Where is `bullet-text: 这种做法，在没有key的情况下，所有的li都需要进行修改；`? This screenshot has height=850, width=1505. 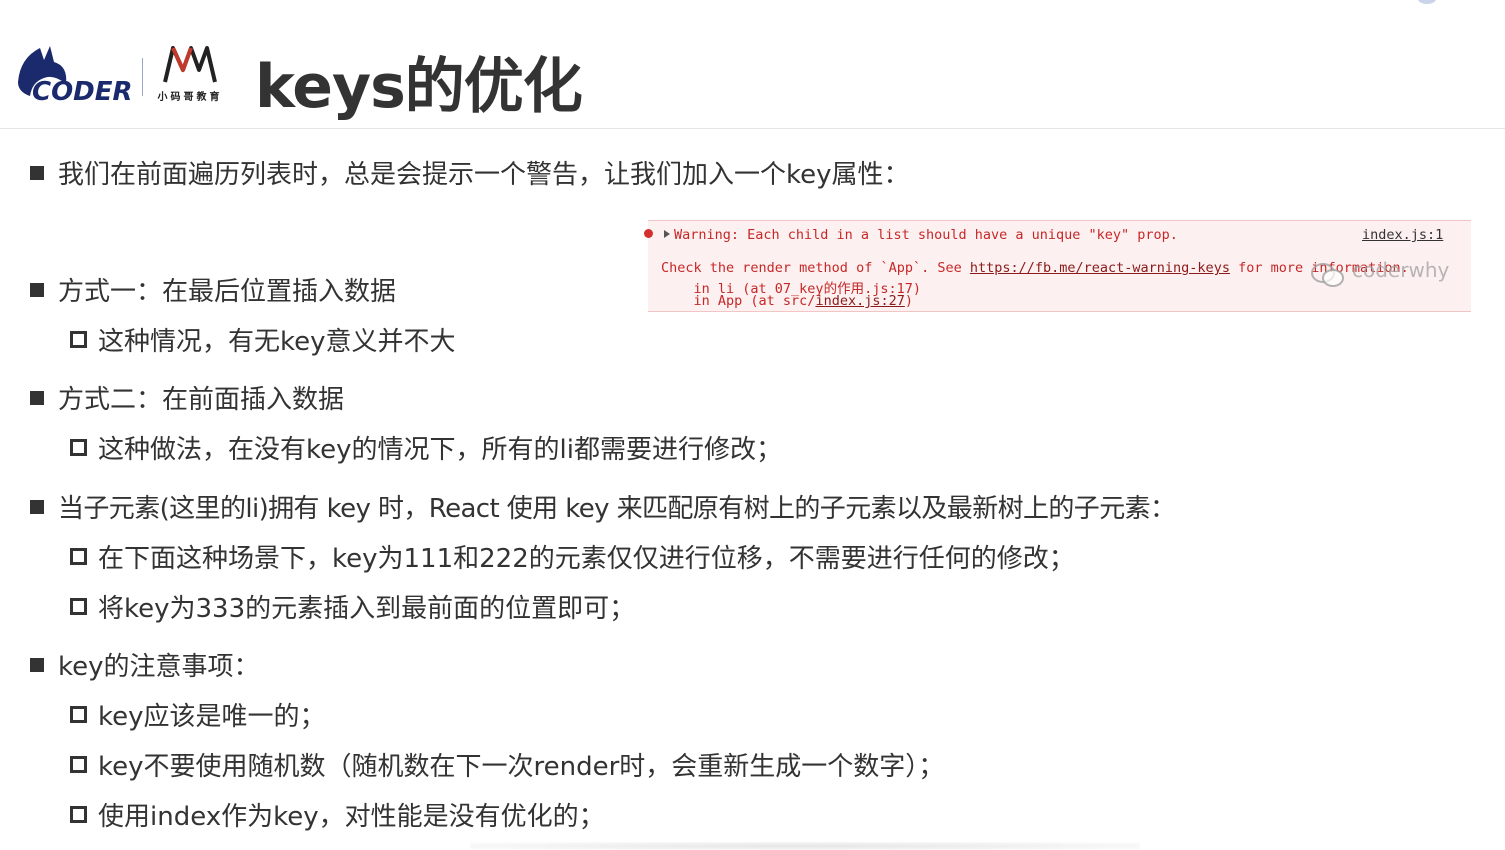 bullet-text: 这种做法，在没有key的情况下，所有的li都需要进行修改； is located at coordinates (440, 450).